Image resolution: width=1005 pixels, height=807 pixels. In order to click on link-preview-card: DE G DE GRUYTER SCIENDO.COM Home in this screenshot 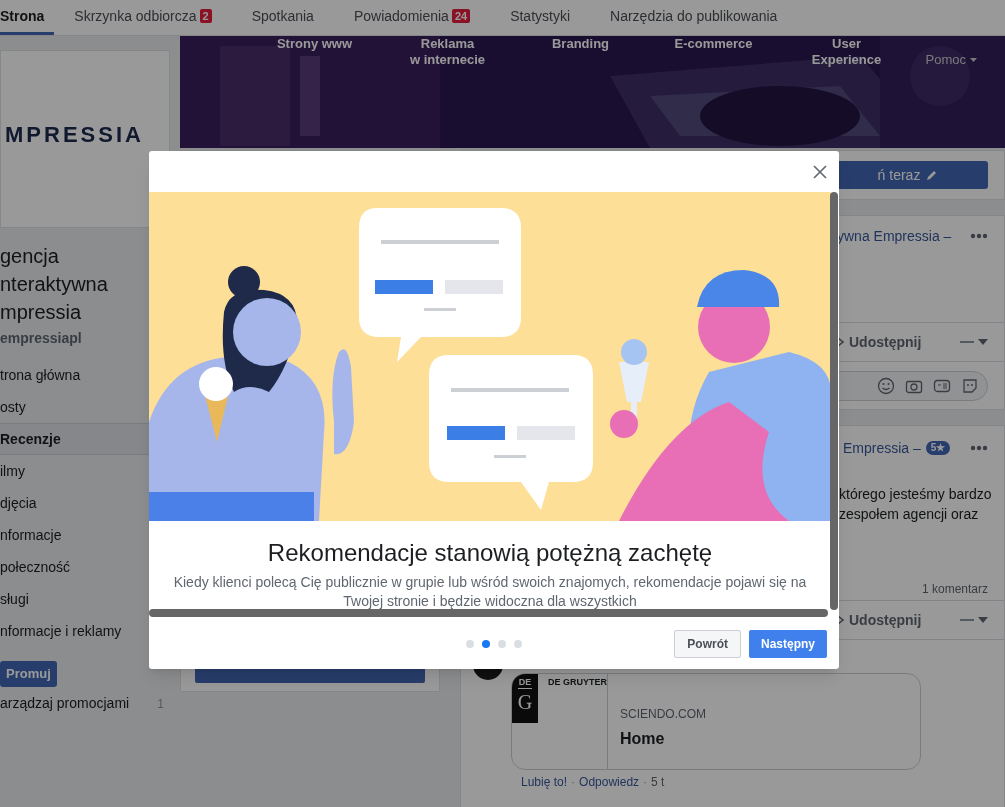, I will do `click(716, 721)`.